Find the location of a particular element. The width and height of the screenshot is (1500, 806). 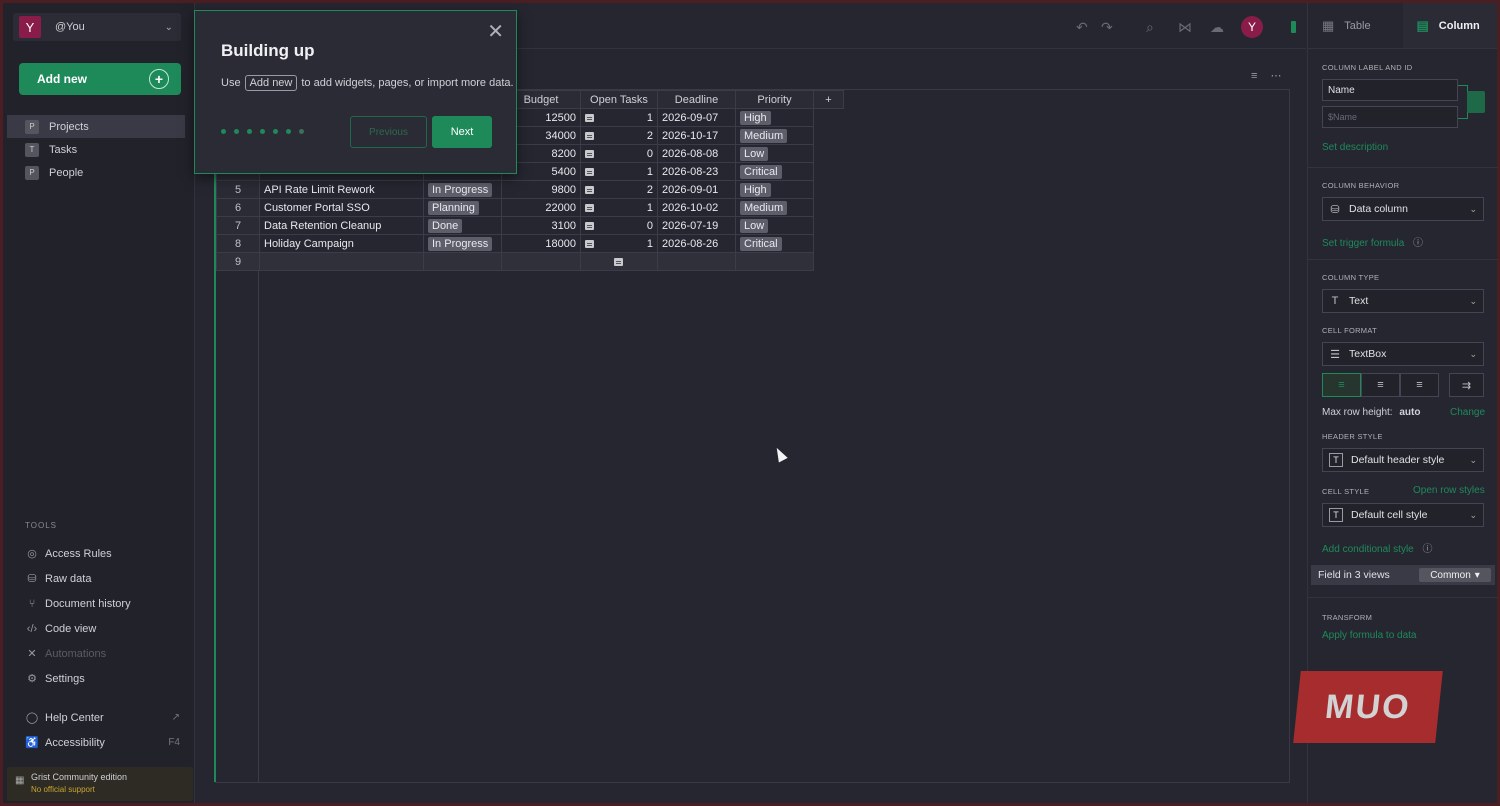

sort-filter-icon: ≡ is located at coordinates (1254, 76).